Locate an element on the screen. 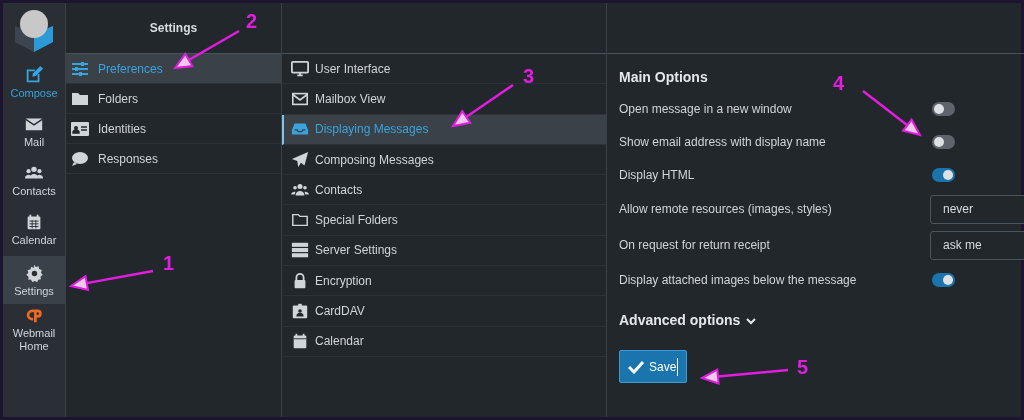 This screenshot has width=1024, height=420. nav-item: Calendar is located at coordinates (34, 229).